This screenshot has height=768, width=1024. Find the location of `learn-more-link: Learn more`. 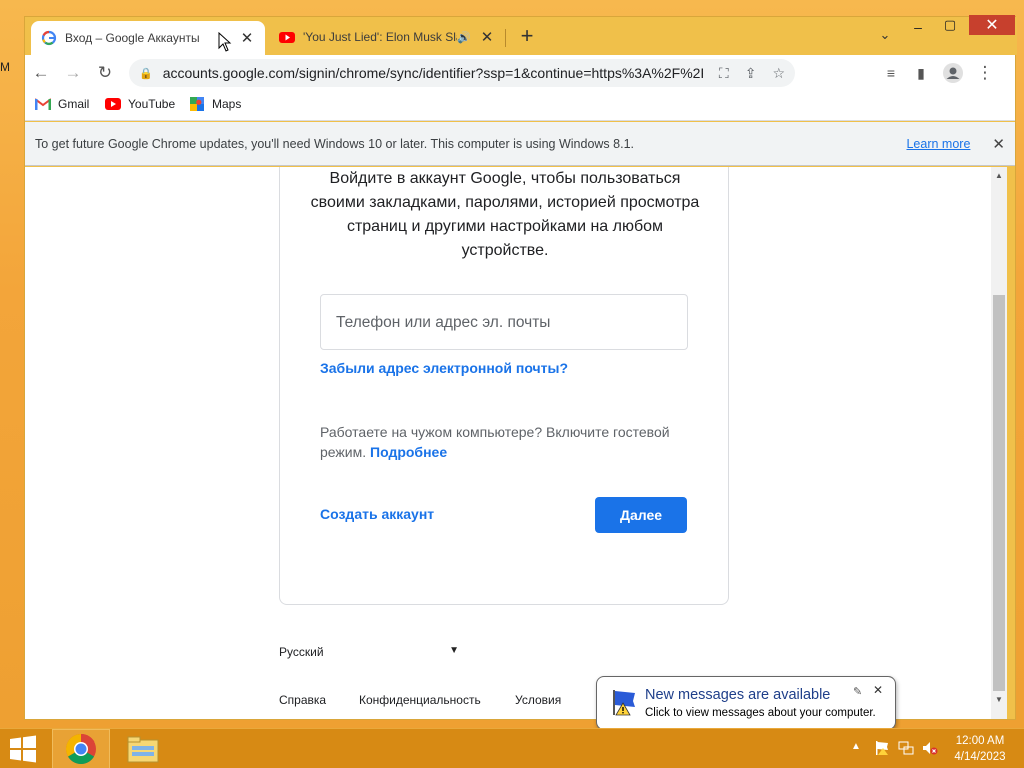

learn-more-link: Learn more is located at coordinates (938, 144).